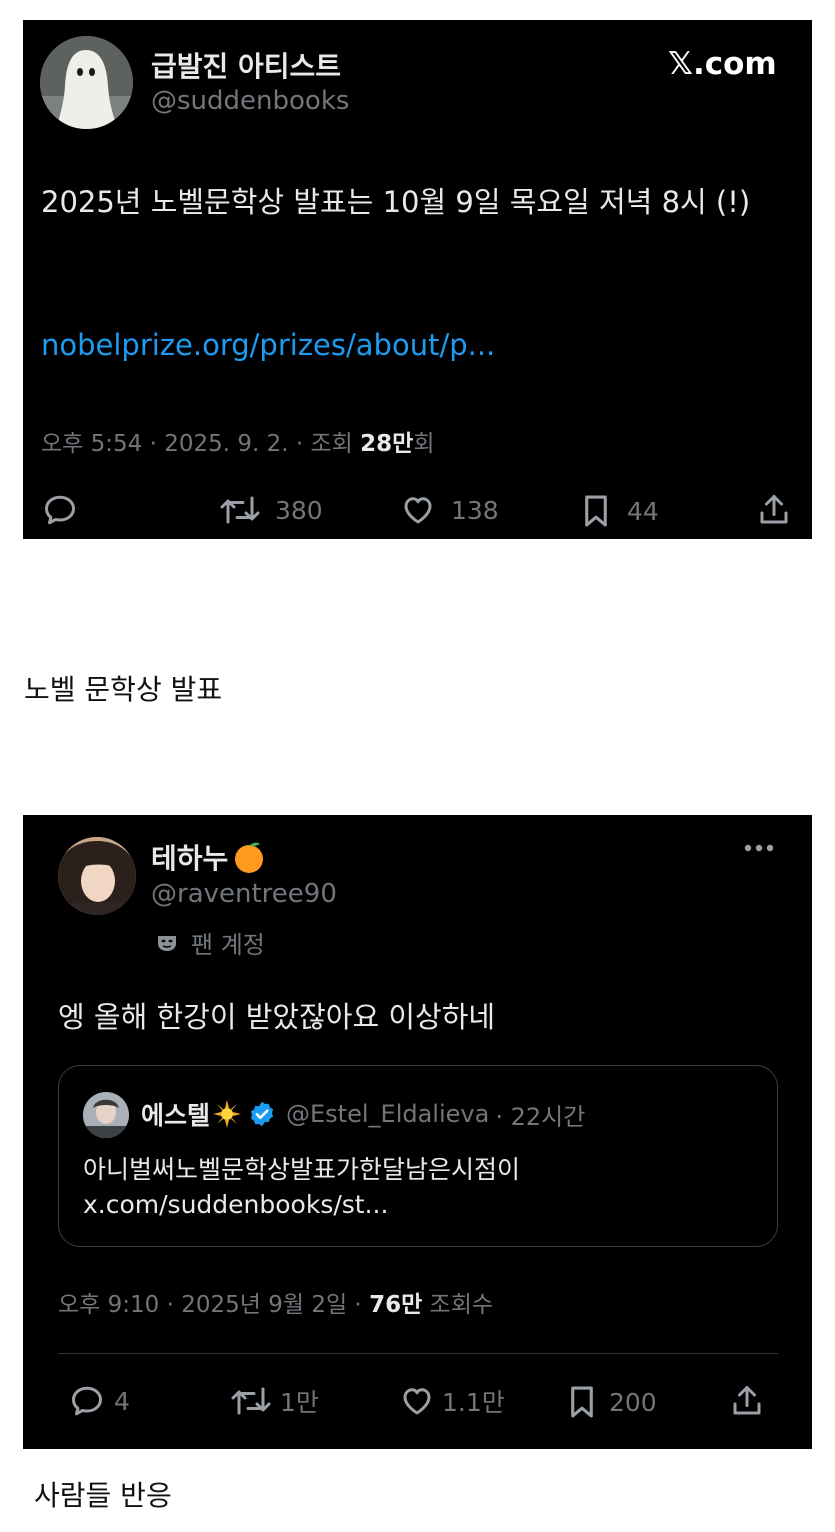  I want to click on account-label: 팬 계정, so click(210, 942).